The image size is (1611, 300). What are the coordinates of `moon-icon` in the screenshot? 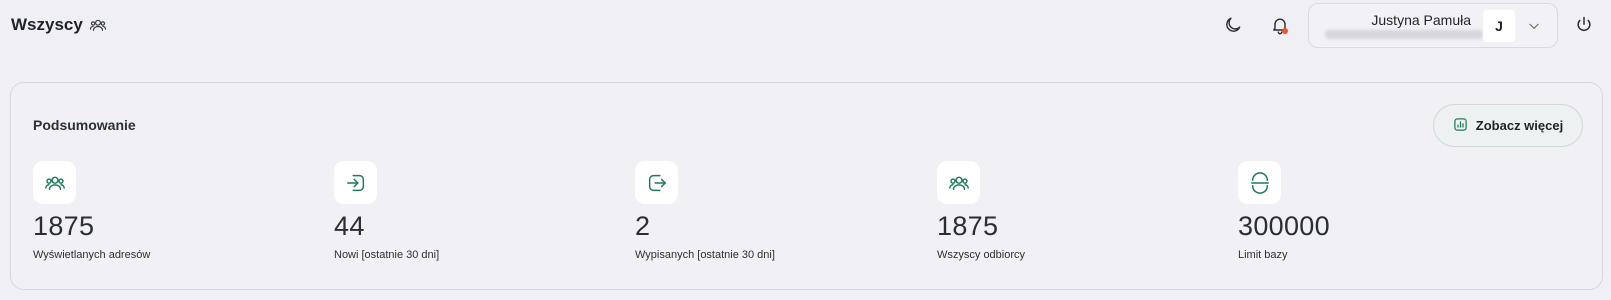 It's located at (1233, 26).